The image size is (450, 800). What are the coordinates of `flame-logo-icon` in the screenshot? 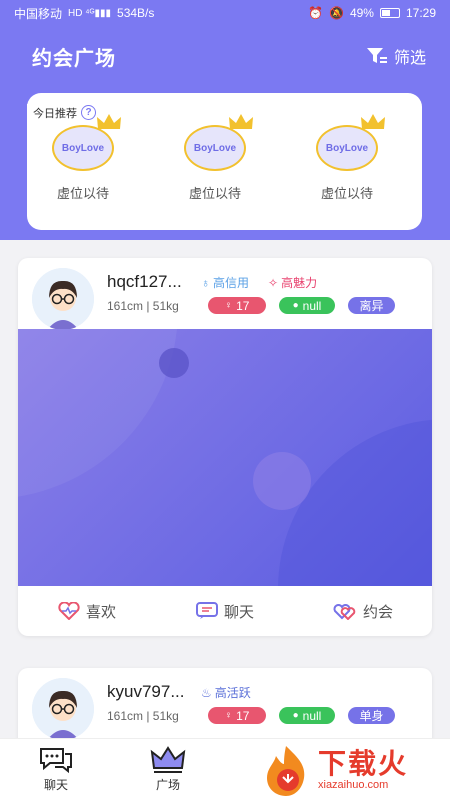 It's located at (286, 771).